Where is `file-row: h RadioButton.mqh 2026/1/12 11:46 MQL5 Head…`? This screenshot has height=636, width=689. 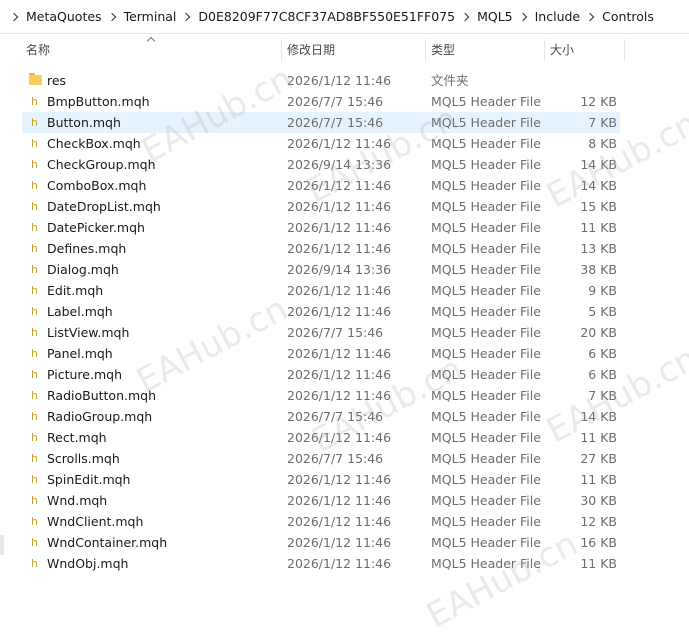 file-row: h RadioButton.mqh 2026/1/12 11:46 MQL5 Head… is located at coordinates (344, 395).